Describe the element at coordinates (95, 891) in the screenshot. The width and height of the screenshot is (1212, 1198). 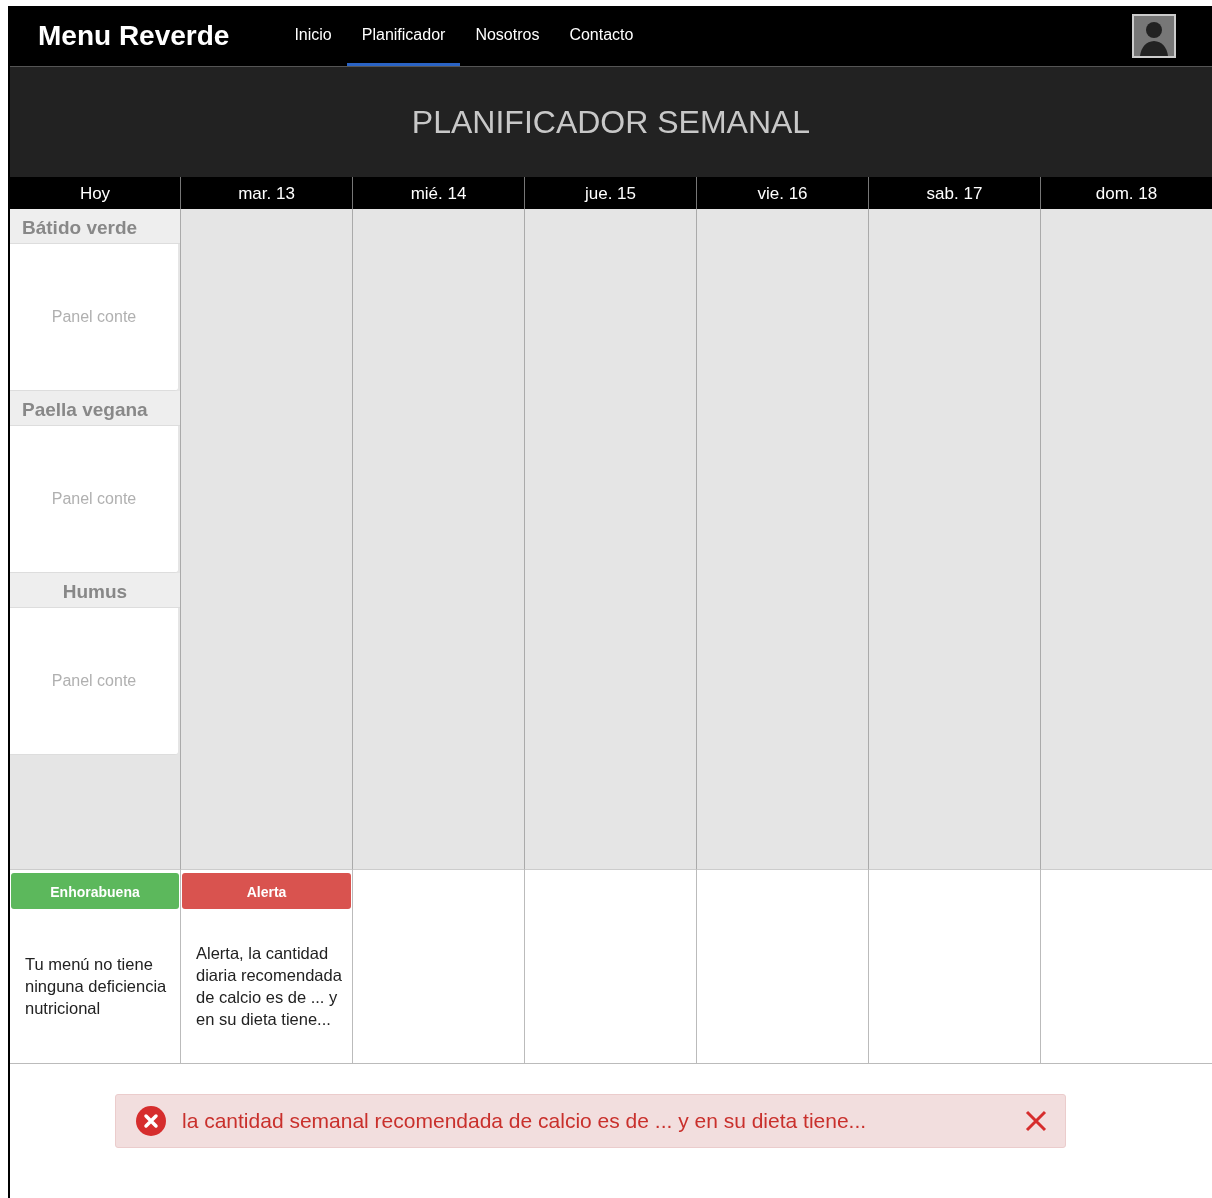
I see `notice-header: Enhorabuena` at that location.